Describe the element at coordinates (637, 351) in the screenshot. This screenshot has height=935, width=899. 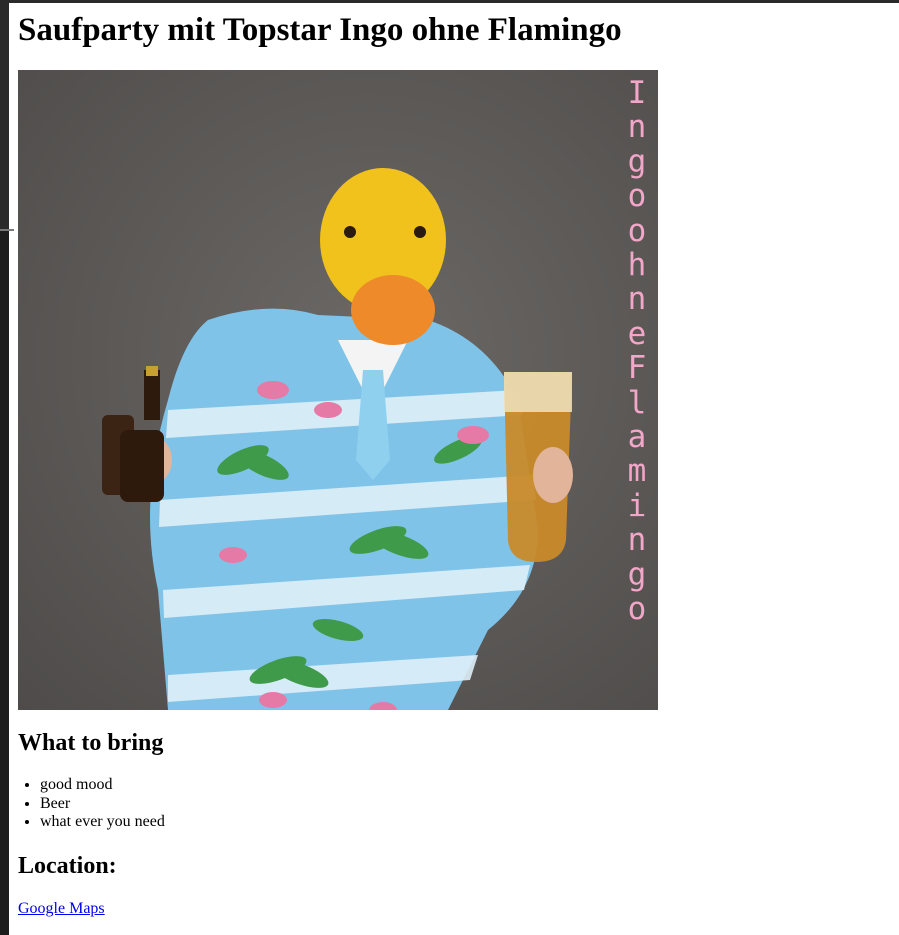
I see `poster-overlay-text: Ingo ohne Flamingo` at that location.